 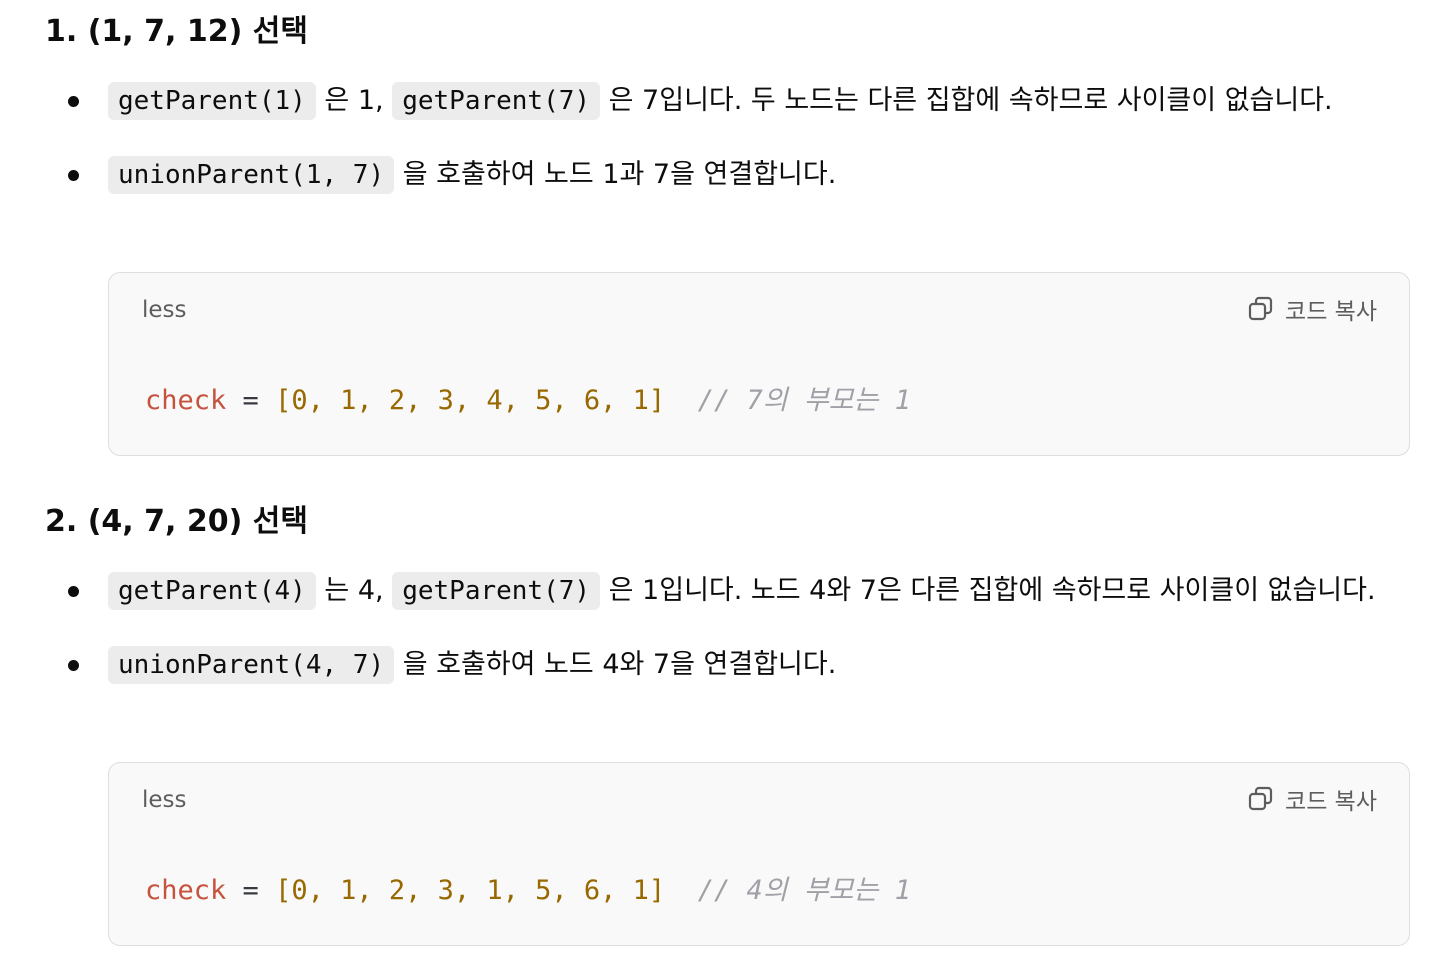 What do you see at coordinates (470, 400) in the screenshot?
I see `code-token-array: [0, 1, 2, 3, 4, 5, 6, 1]` at bounding box center [470, 400].